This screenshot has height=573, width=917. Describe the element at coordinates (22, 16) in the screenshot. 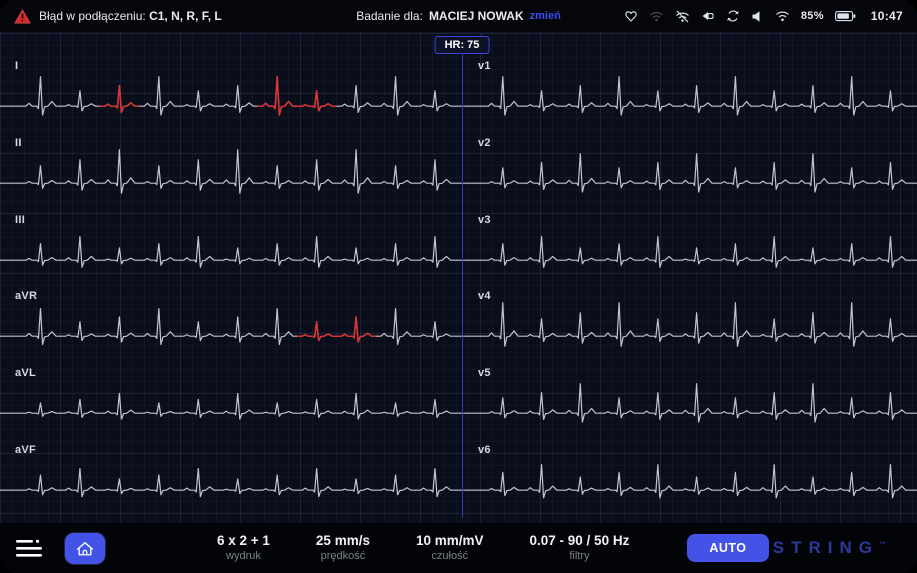

I see `warning-icon` at that location.